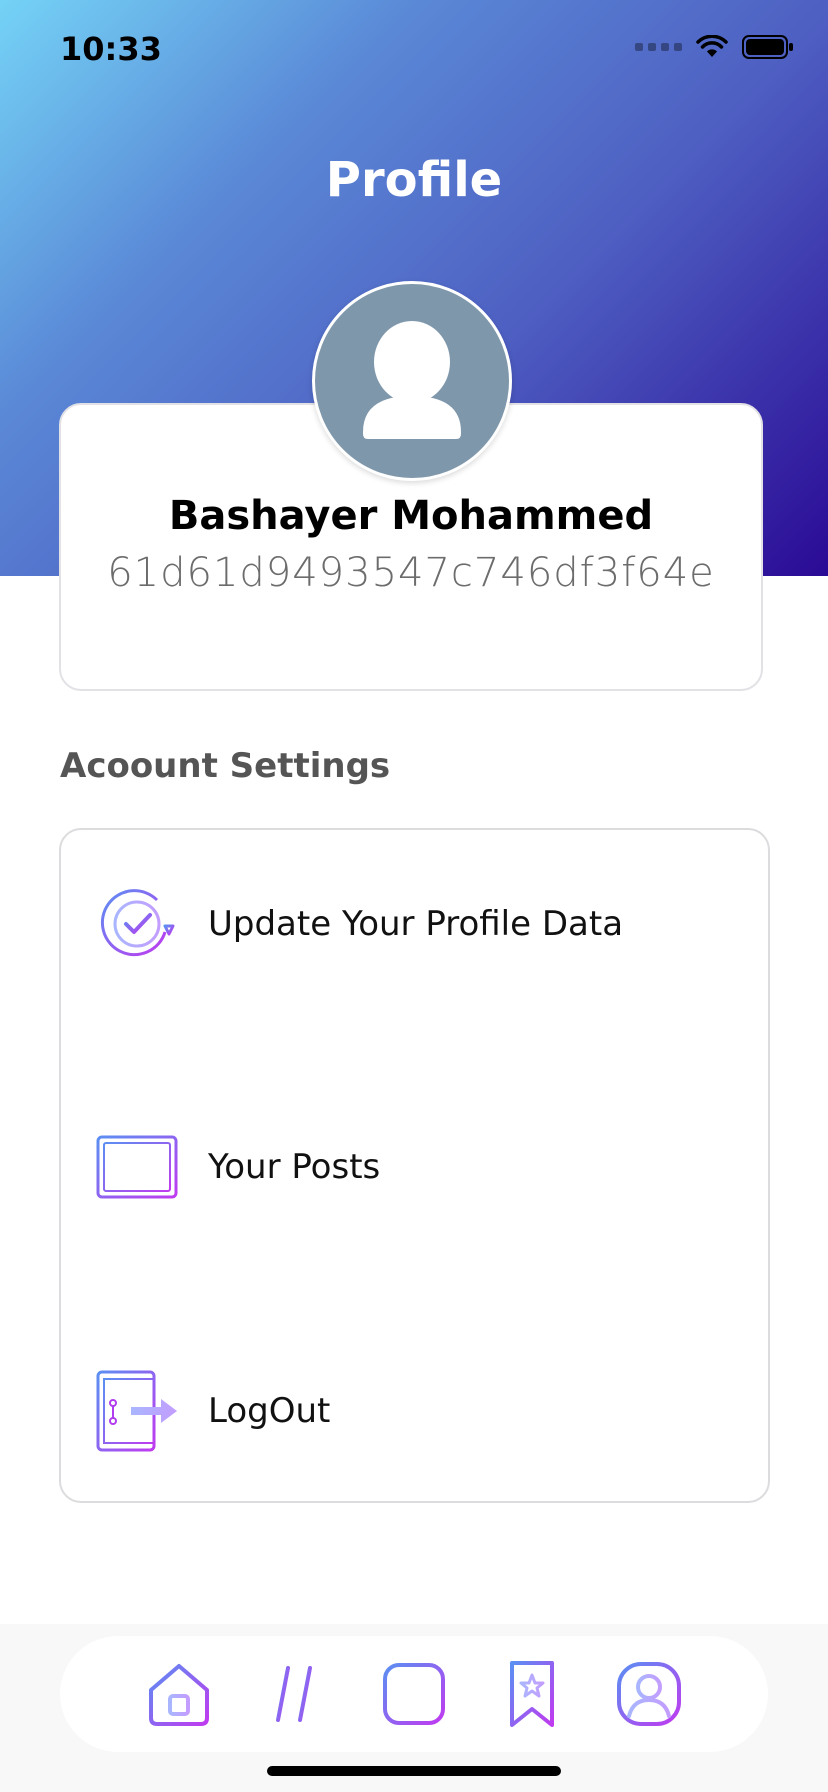  I want to click on bookmark-icon, so click(531, 1694).